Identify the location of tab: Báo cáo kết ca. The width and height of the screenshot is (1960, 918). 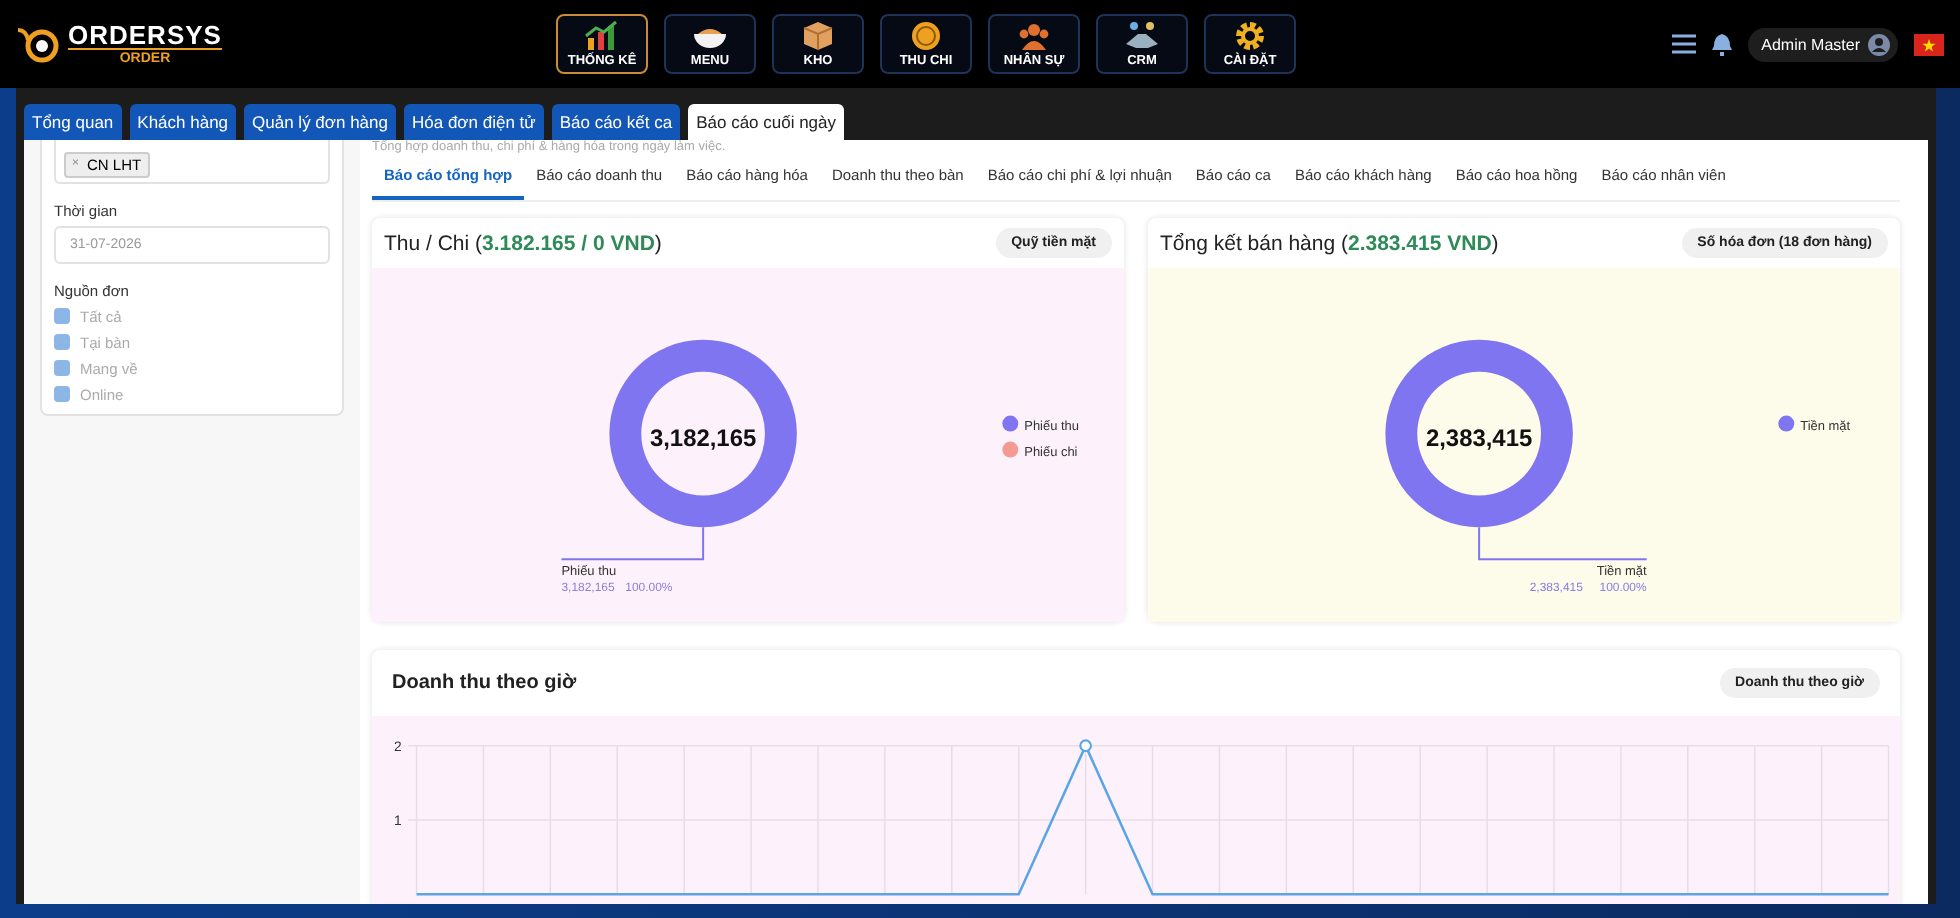
(616, 122).